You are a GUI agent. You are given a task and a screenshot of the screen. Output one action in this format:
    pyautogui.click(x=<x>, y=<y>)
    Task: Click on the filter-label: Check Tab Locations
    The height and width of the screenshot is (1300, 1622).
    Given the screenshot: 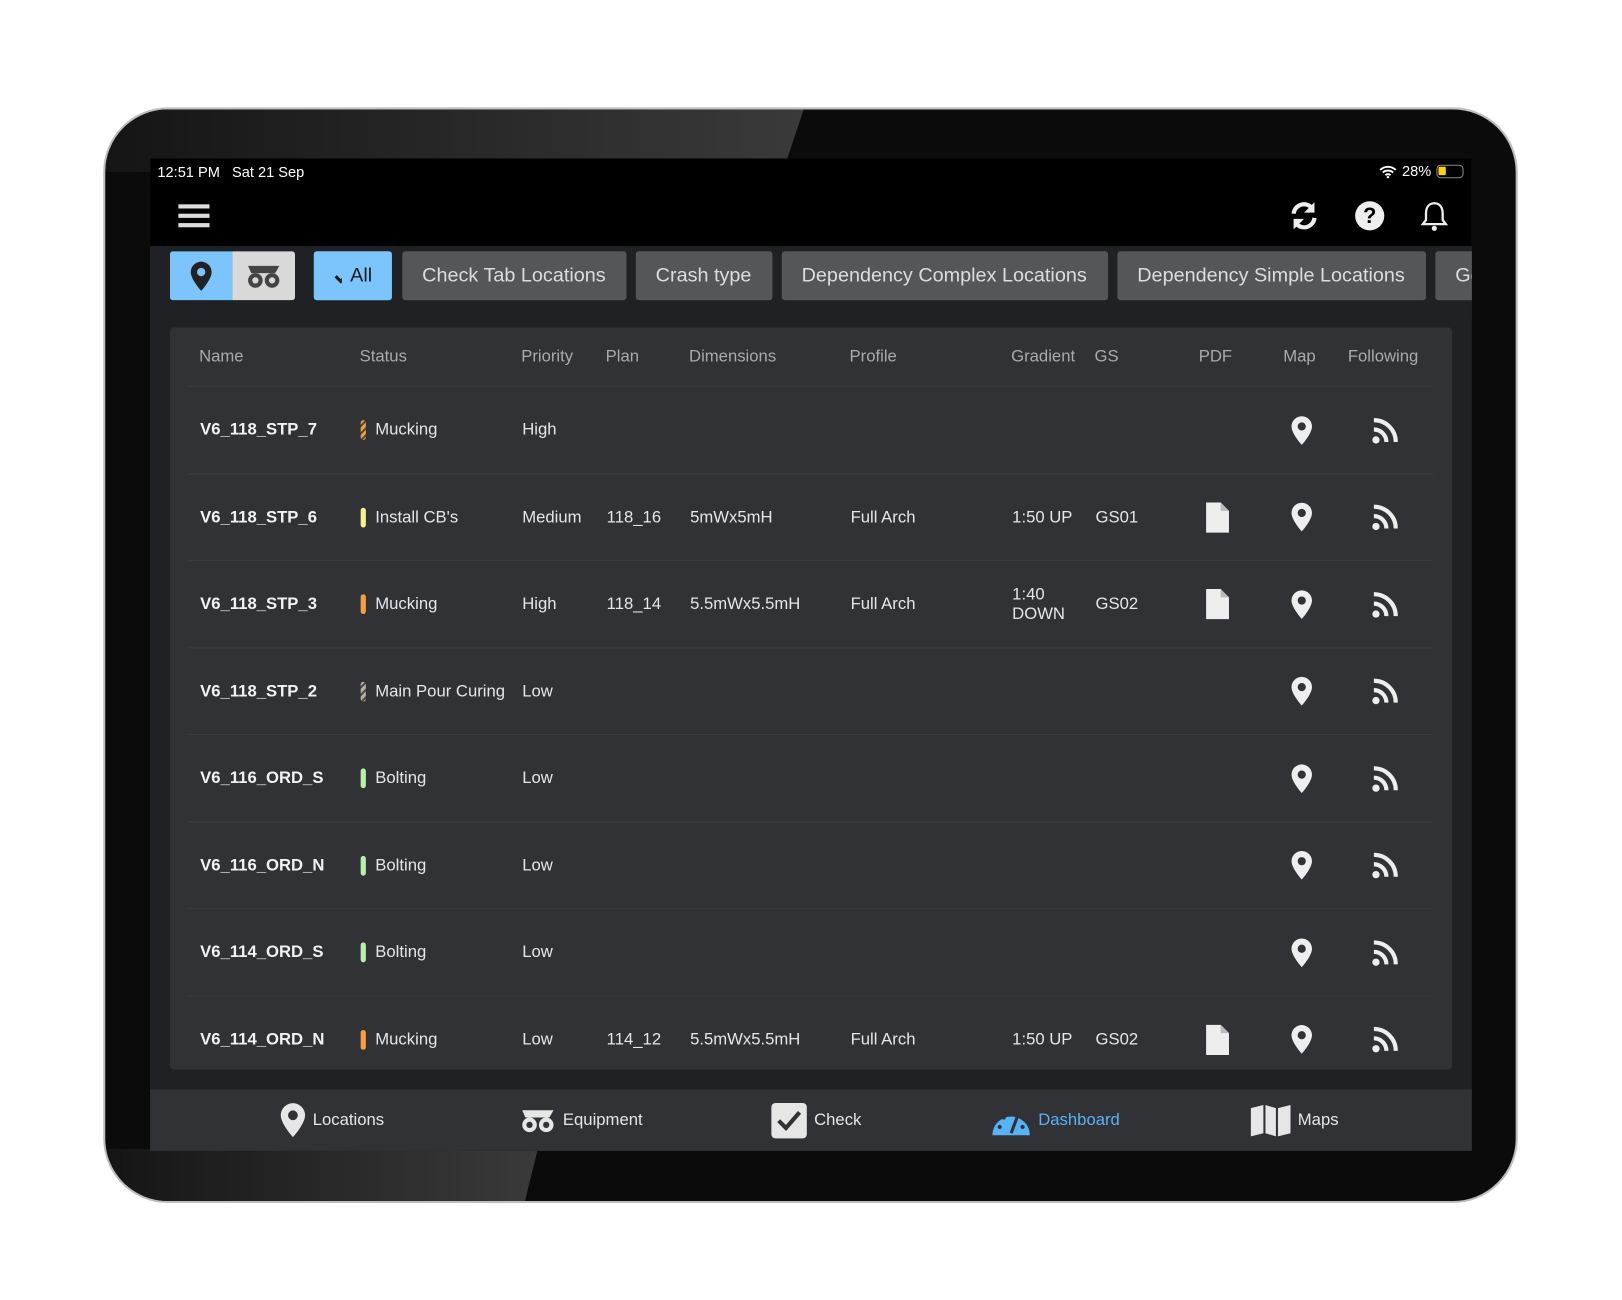 What is the action you would take?
    pyautogui.click(x=514, y=275)
    